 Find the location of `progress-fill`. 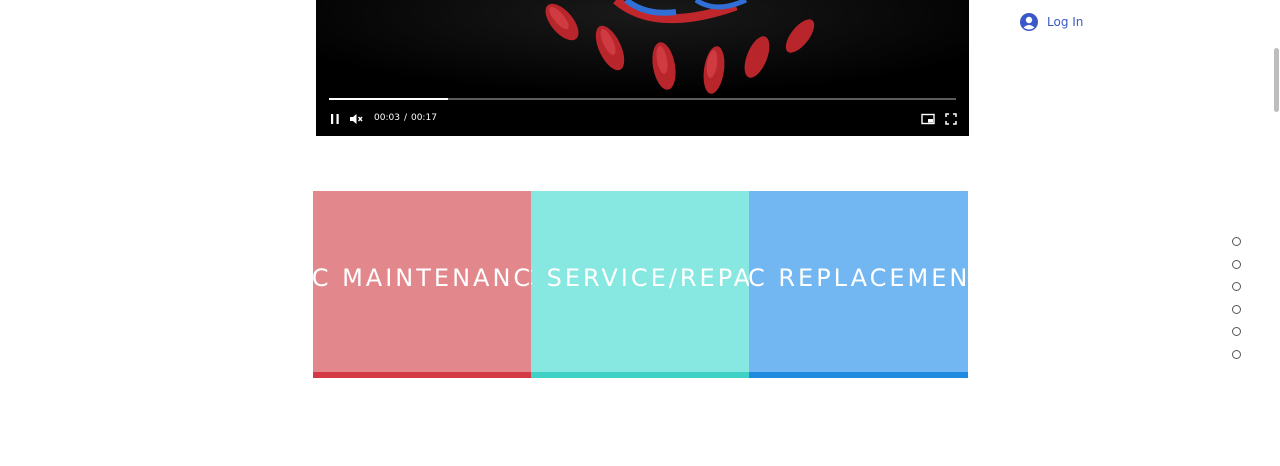

progress-fill is located at coordinates (389, 99).